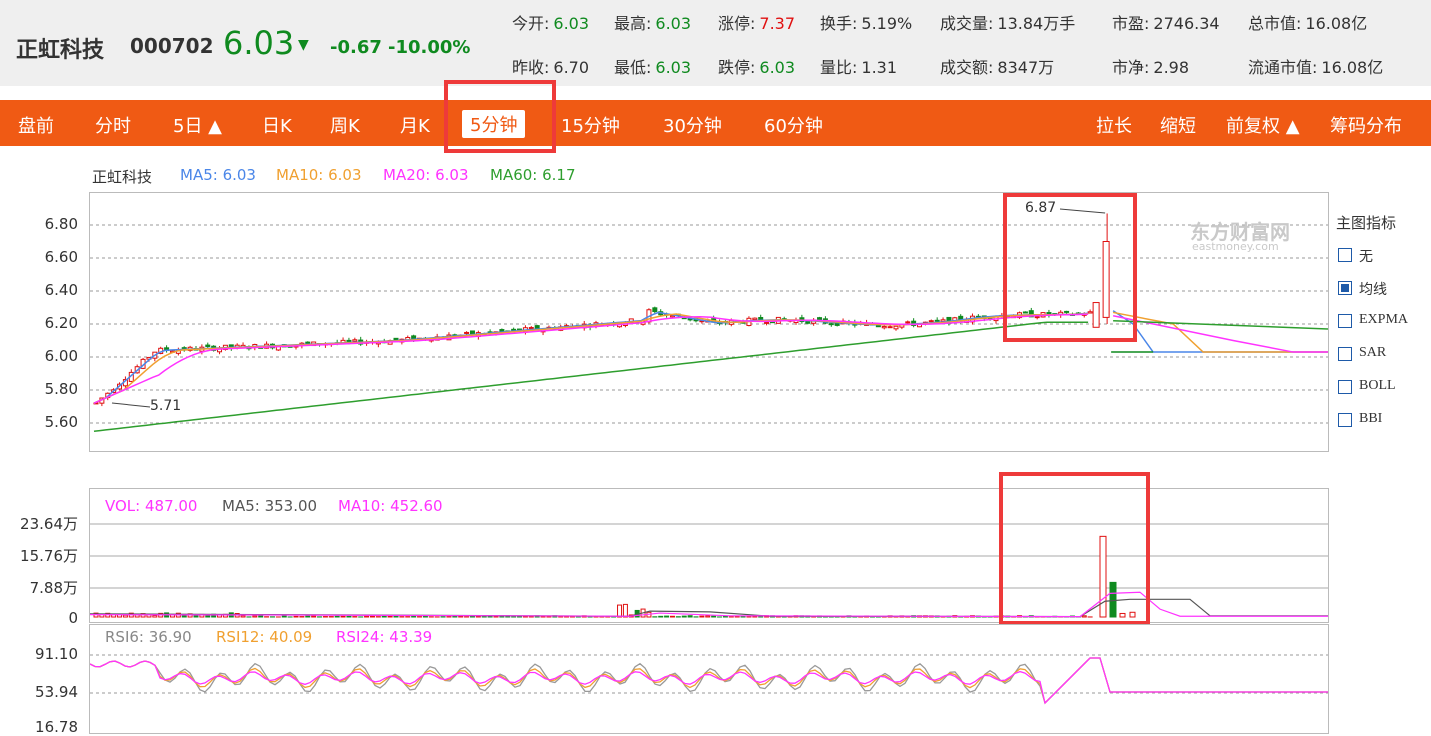 This screenshot has height=736, width=1431. What do you see at coordinates (1372, 353) in the screenshot?
I see `indicator-option-label: SAR` at bounding box center [1372, 353].